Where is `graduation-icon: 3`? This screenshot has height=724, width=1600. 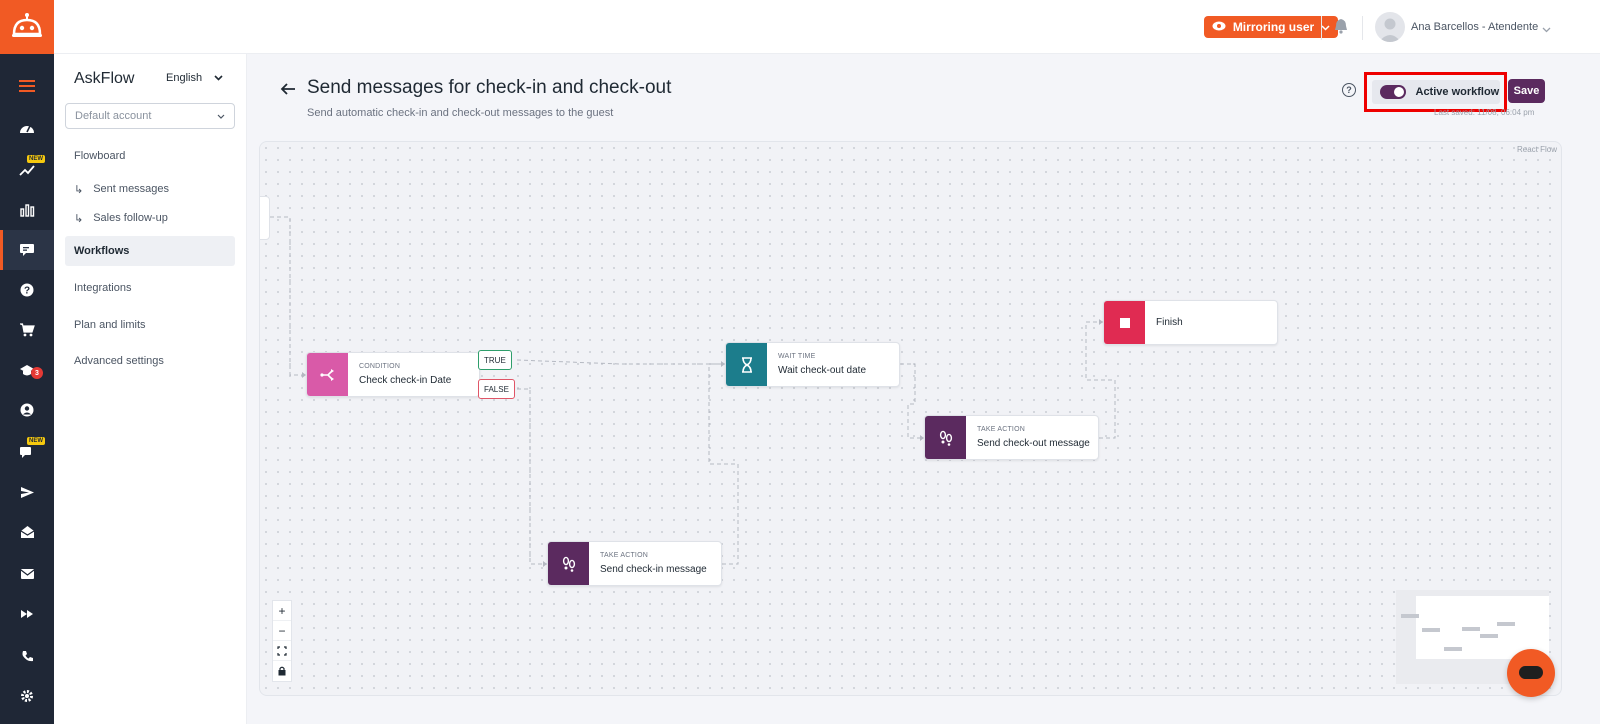
graduation-icon: 3 is located at coordinates (27, 370).